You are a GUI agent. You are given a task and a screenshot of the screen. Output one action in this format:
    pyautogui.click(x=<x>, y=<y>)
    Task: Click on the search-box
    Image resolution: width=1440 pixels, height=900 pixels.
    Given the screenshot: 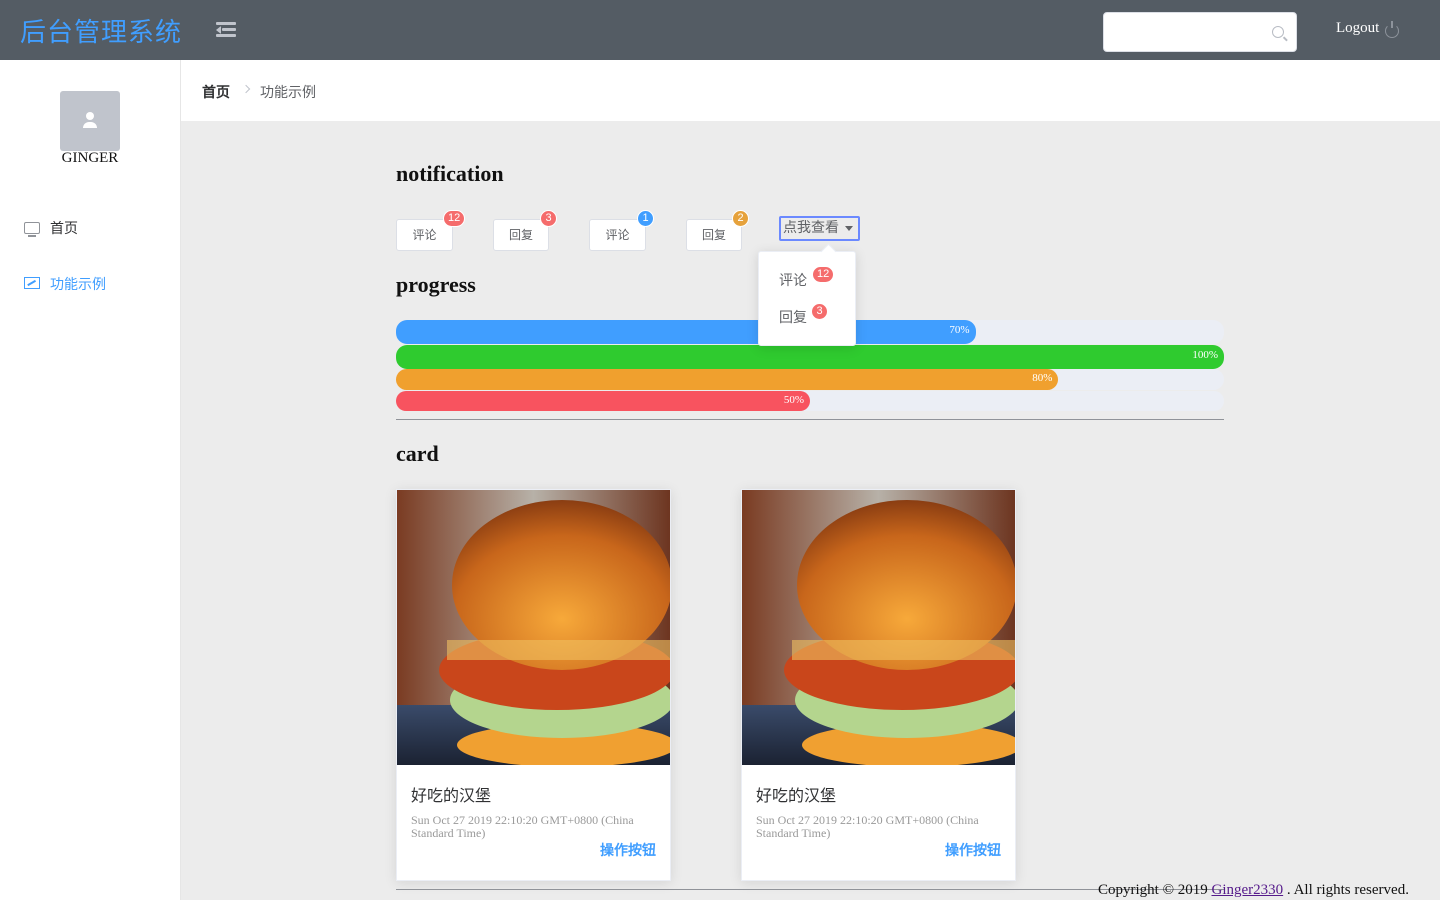 What is the action you would take?
    pyautogui.click(x=1200, y=32)
    